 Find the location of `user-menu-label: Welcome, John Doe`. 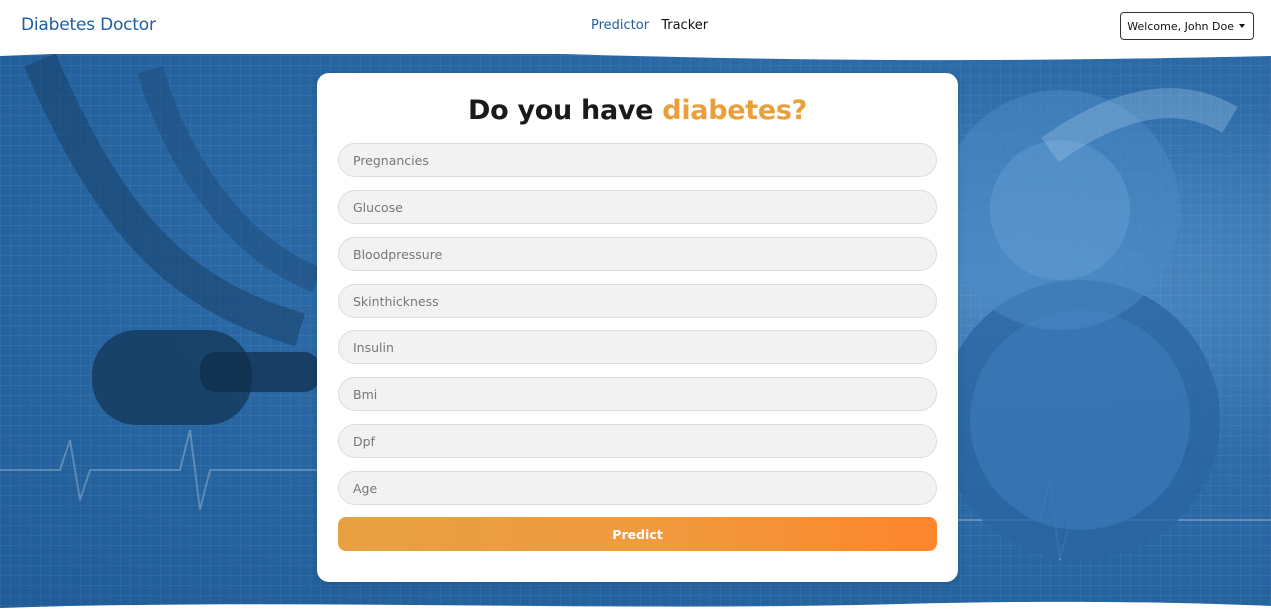

user-menu-label: Welcome, John Doe is located at coordinates (1180, 26).